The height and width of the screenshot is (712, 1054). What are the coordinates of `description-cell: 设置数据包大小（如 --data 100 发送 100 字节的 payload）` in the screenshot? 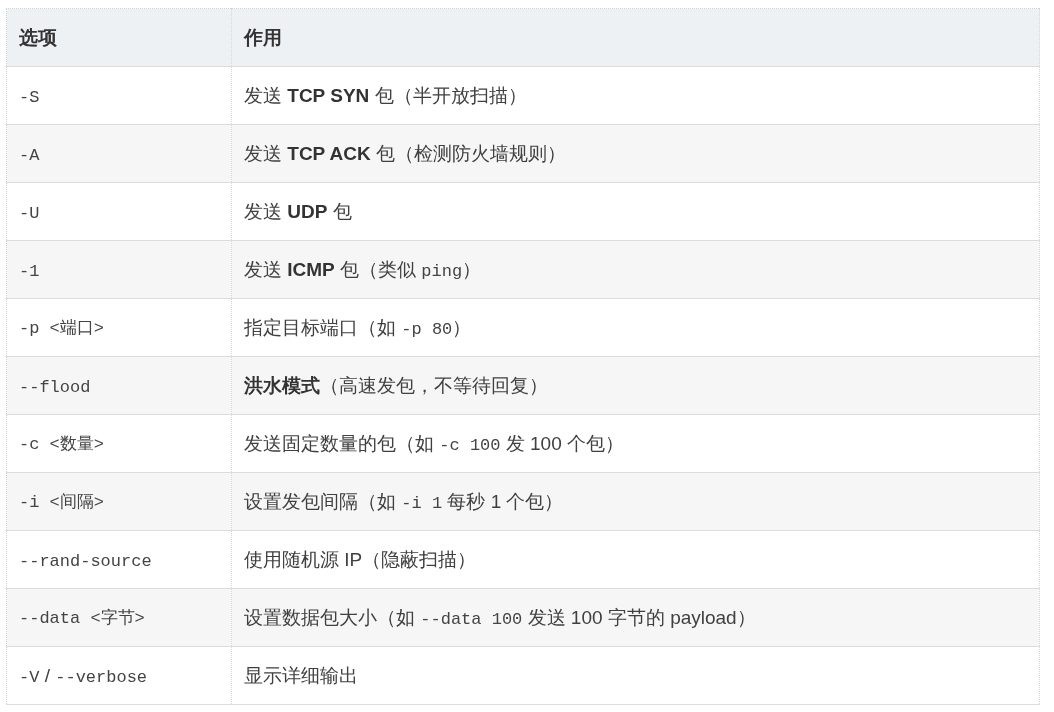 It's located at (635, 617).